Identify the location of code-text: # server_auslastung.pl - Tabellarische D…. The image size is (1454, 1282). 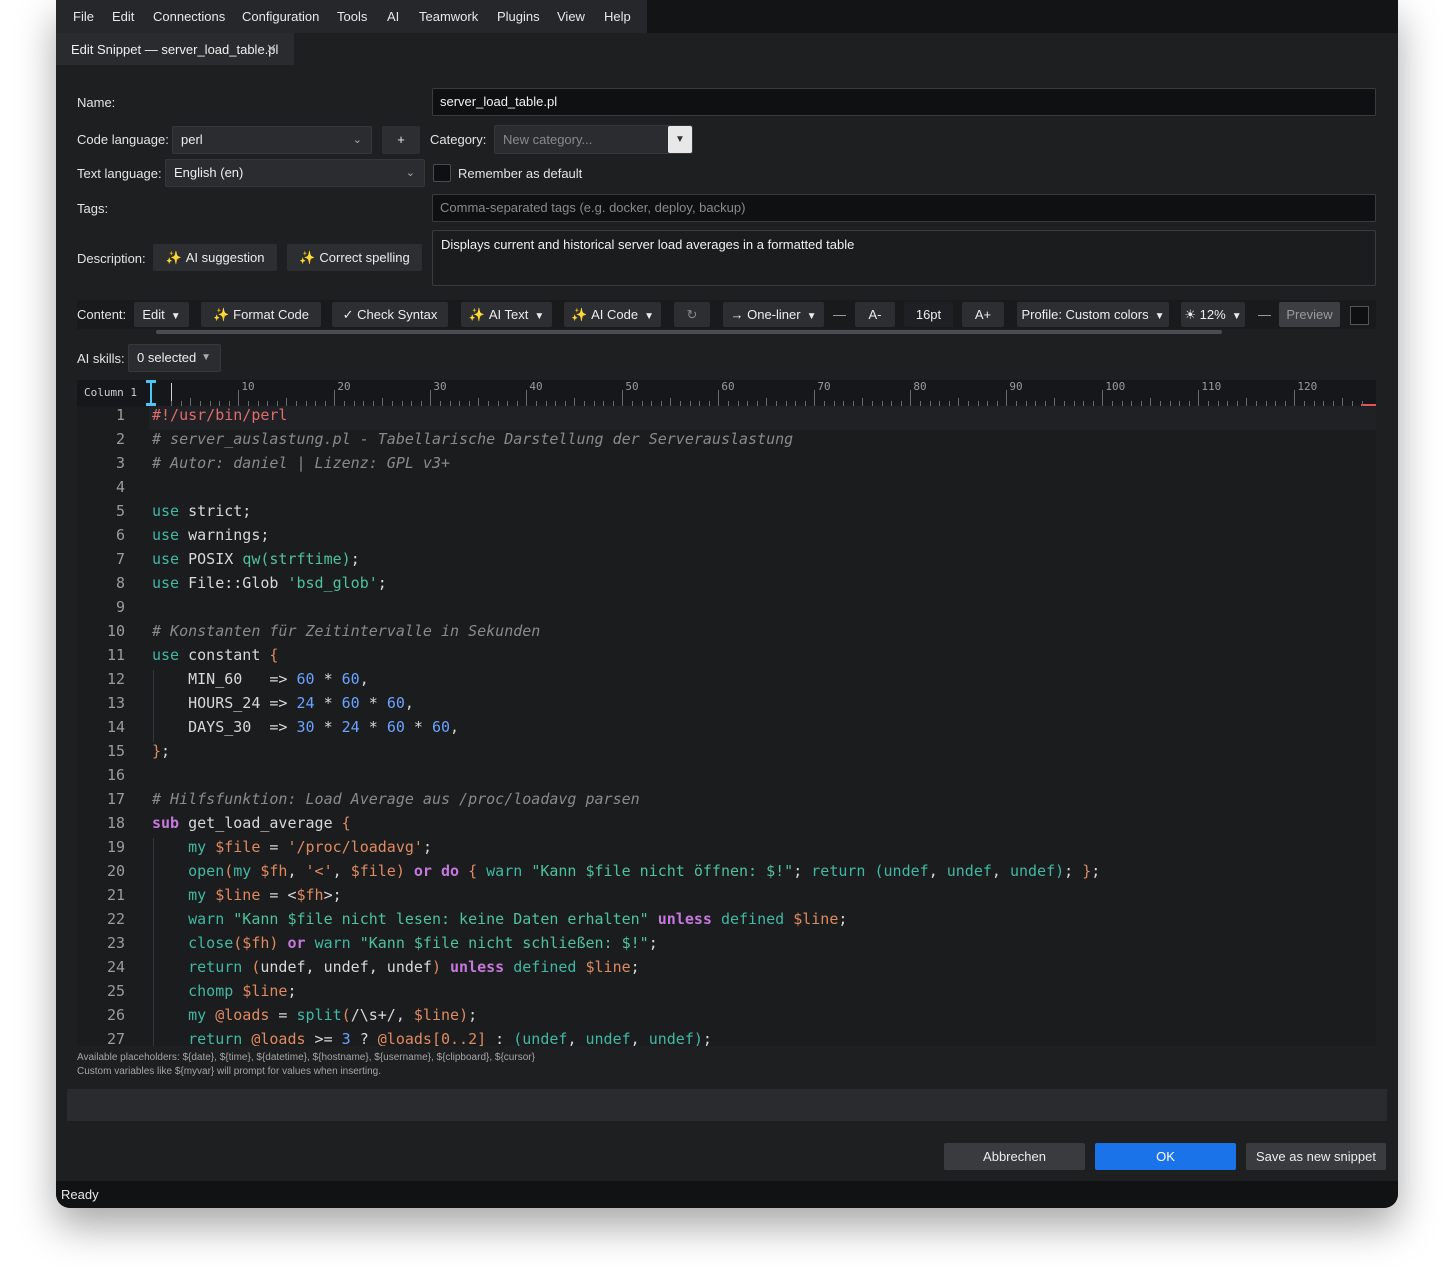
(472, 439).